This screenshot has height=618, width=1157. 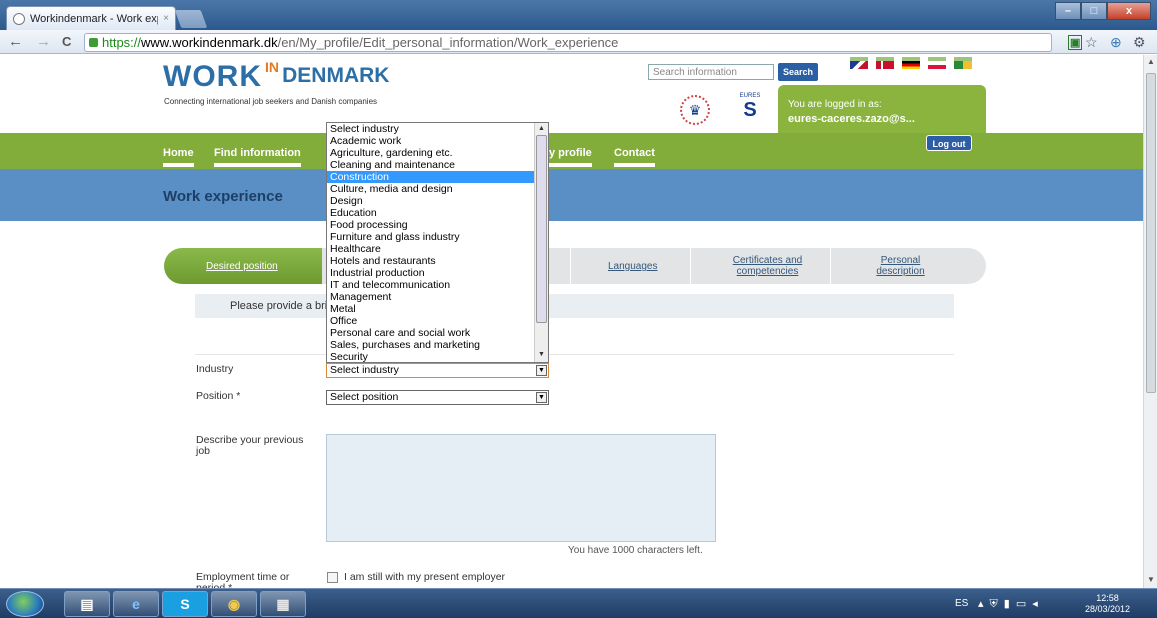 I want to click on skype-taskbar-icon: S, so click(x=185, y=604).